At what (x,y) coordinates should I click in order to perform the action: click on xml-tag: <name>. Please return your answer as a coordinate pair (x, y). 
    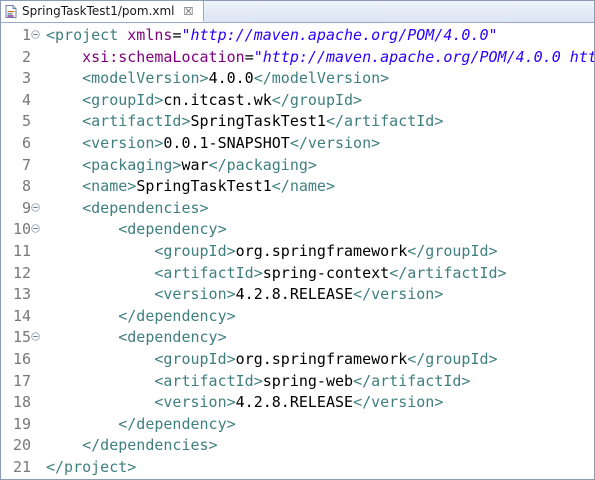
    Looking at the image, I should click on (109, 186).